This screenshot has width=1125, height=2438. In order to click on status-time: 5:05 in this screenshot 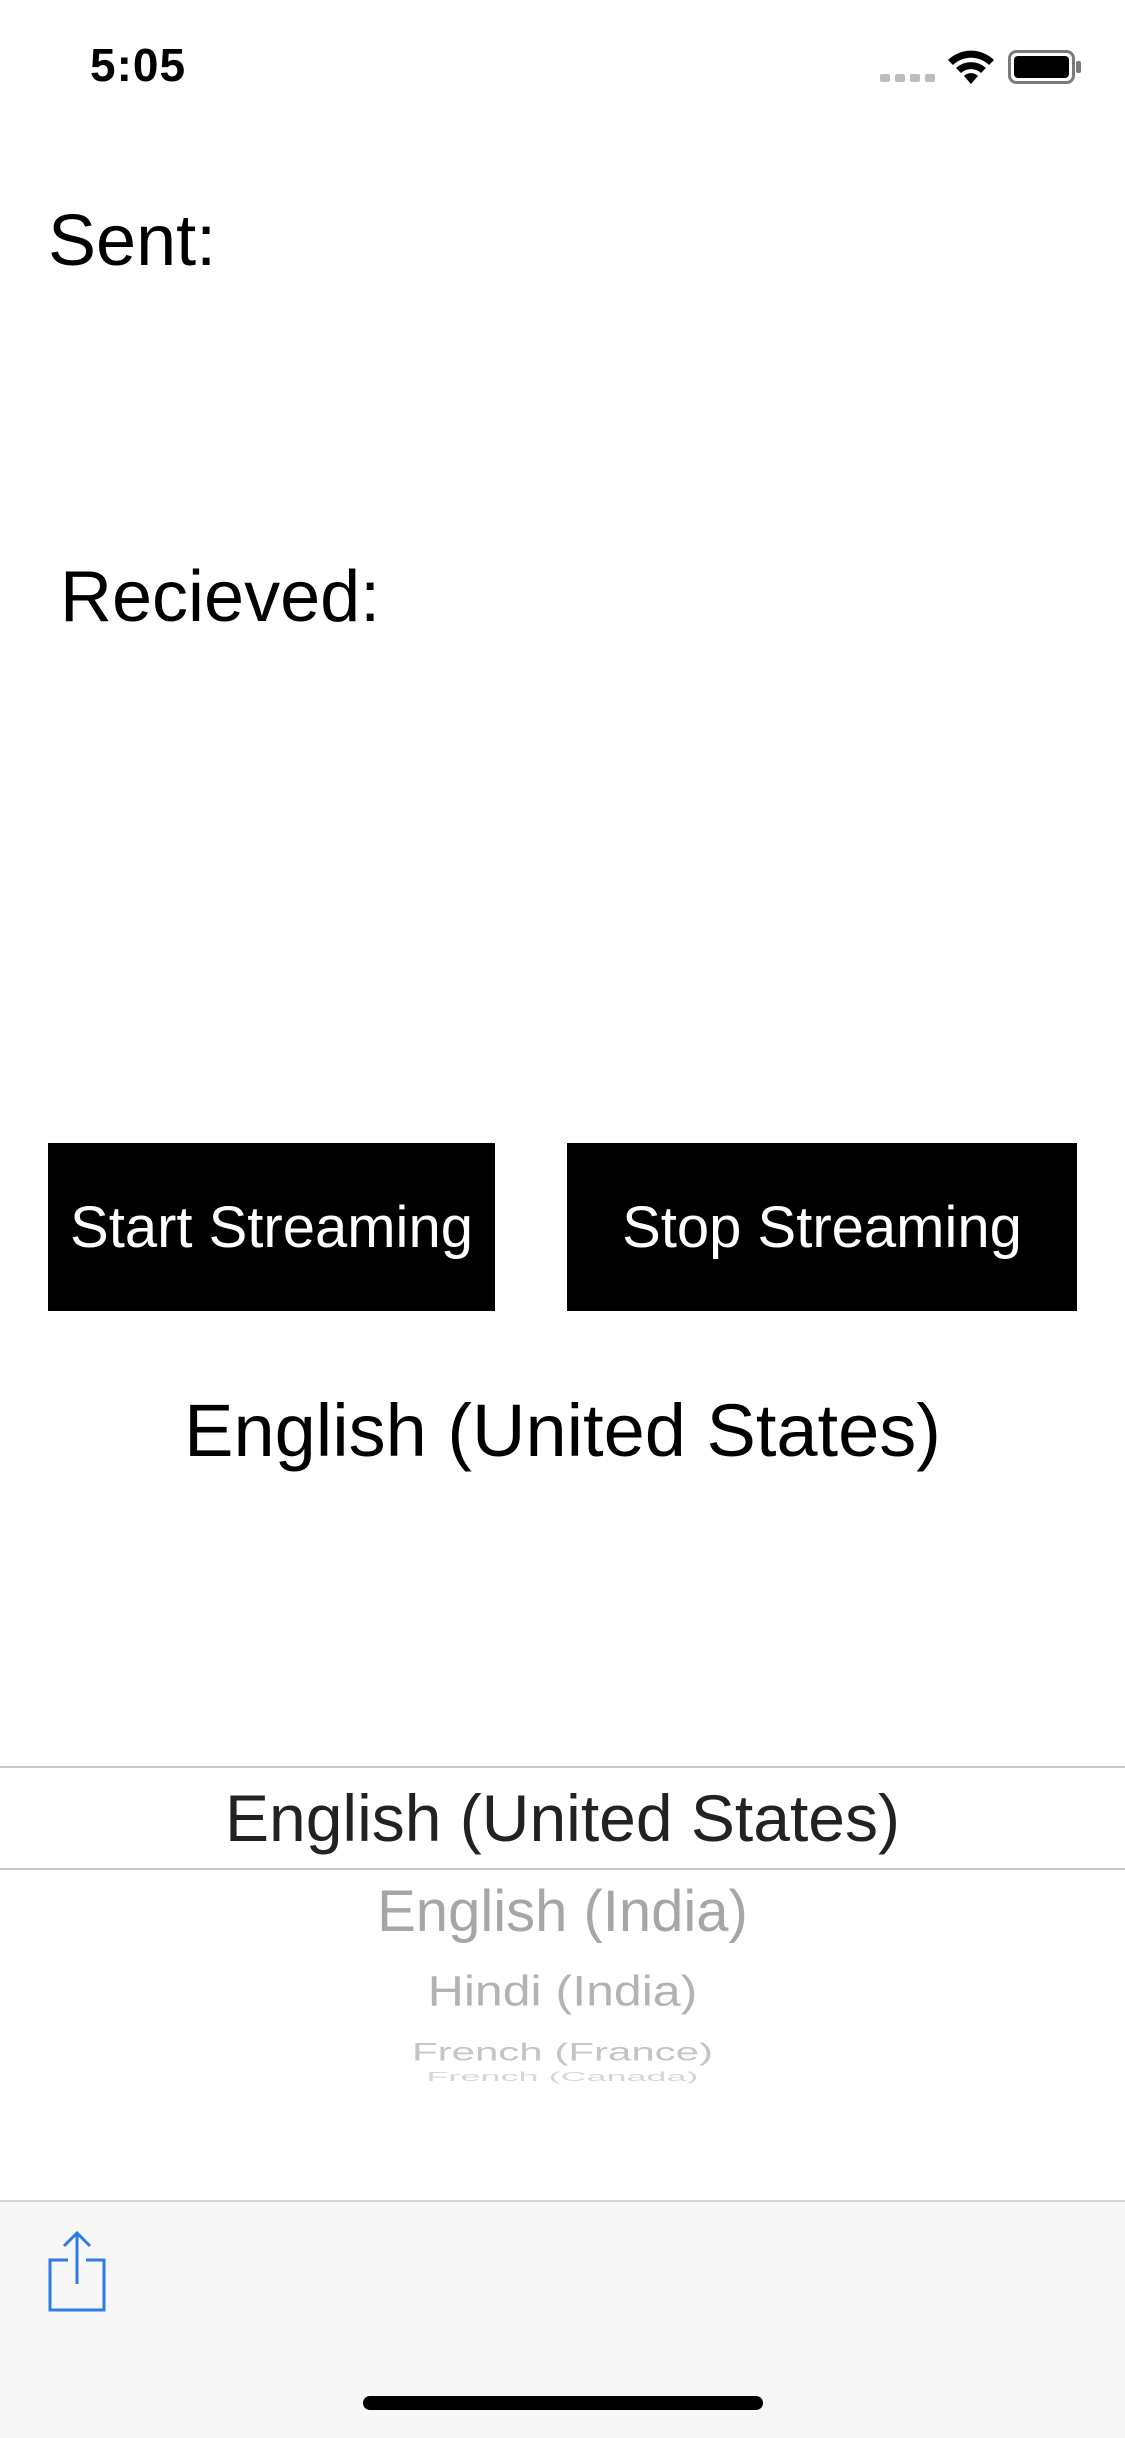, I will do `click(138, 65)`.